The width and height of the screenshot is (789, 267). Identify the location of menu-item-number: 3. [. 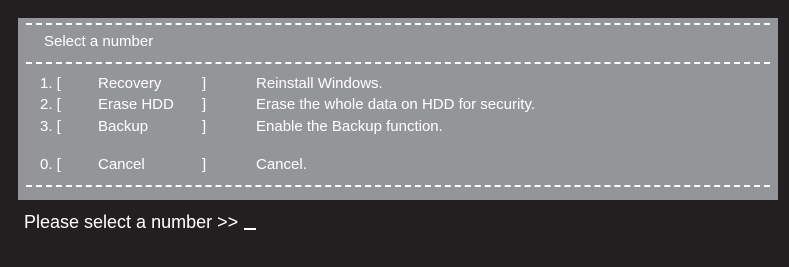
(50, 126).